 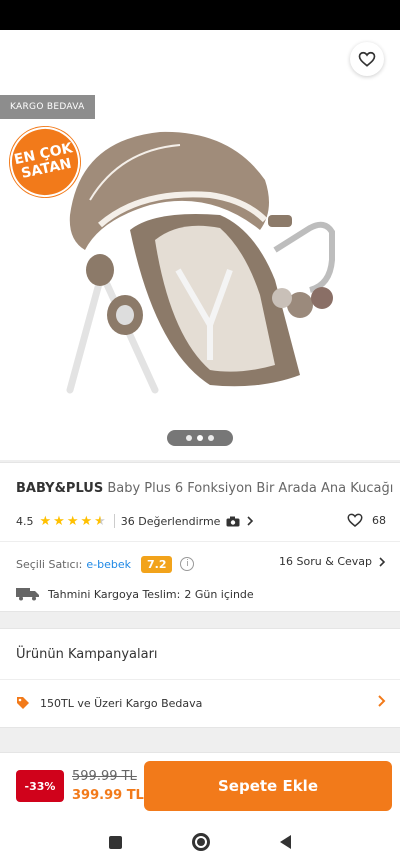 I want to click on system-nav-bar, so click(x=200, y=842).